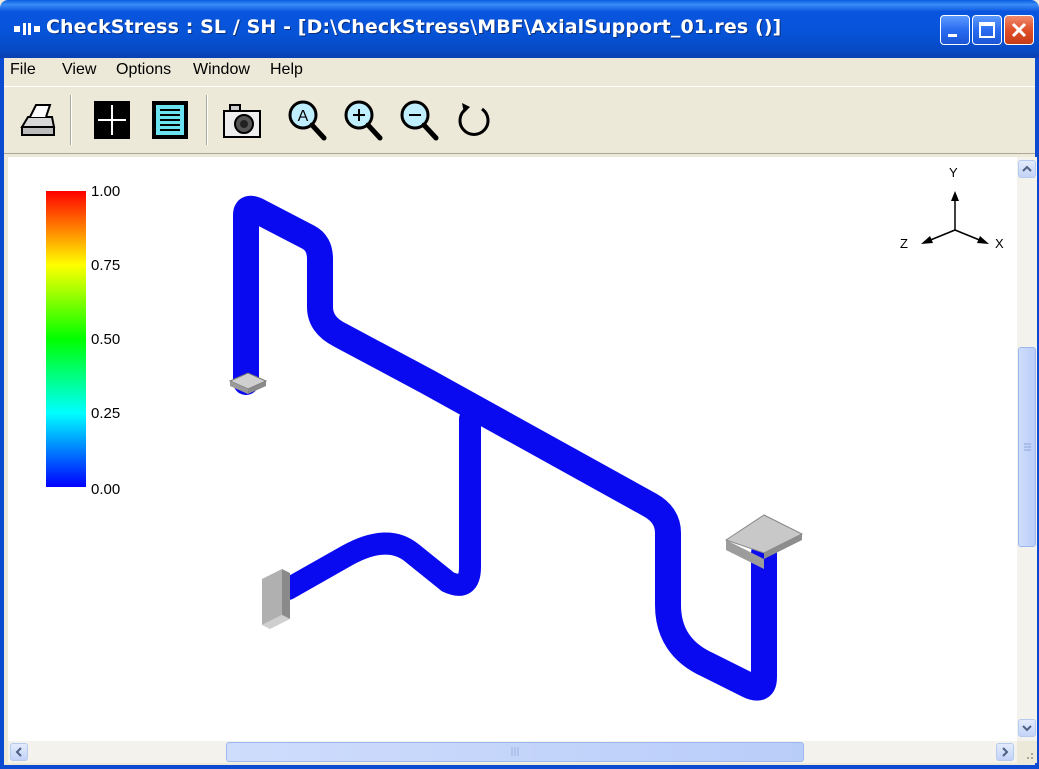 The width and height of the screenshot is (1039, 769). Describe the element at coordinates (519, 120) in the screenshot. I see `toolbar: A` at that location.